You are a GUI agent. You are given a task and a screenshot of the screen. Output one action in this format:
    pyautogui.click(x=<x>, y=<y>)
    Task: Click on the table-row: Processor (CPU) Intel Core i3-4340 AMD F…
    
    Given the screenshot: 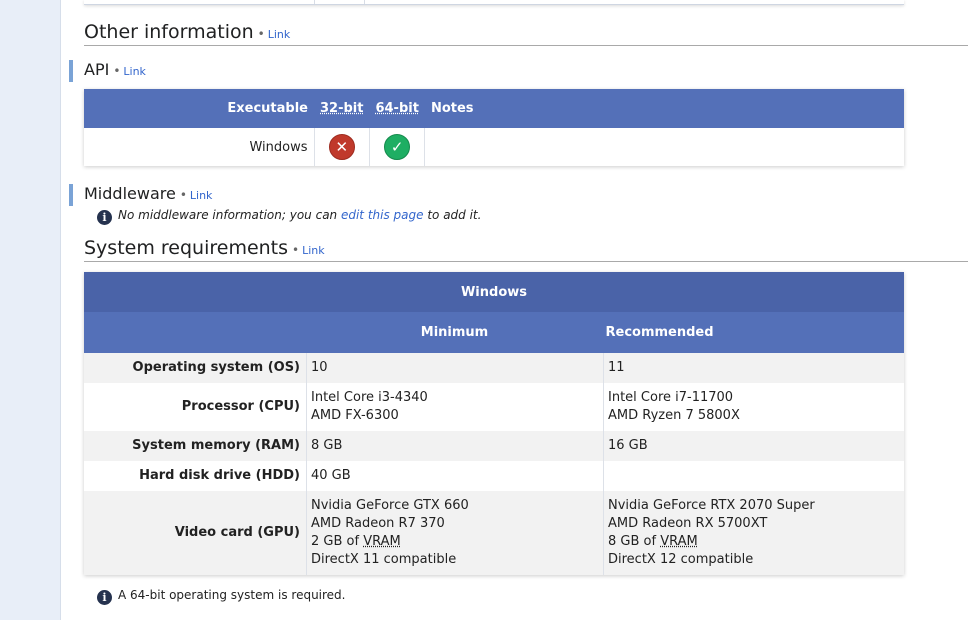 What is the action you would take?
    pyautogui.click(x=494, y=407)
    